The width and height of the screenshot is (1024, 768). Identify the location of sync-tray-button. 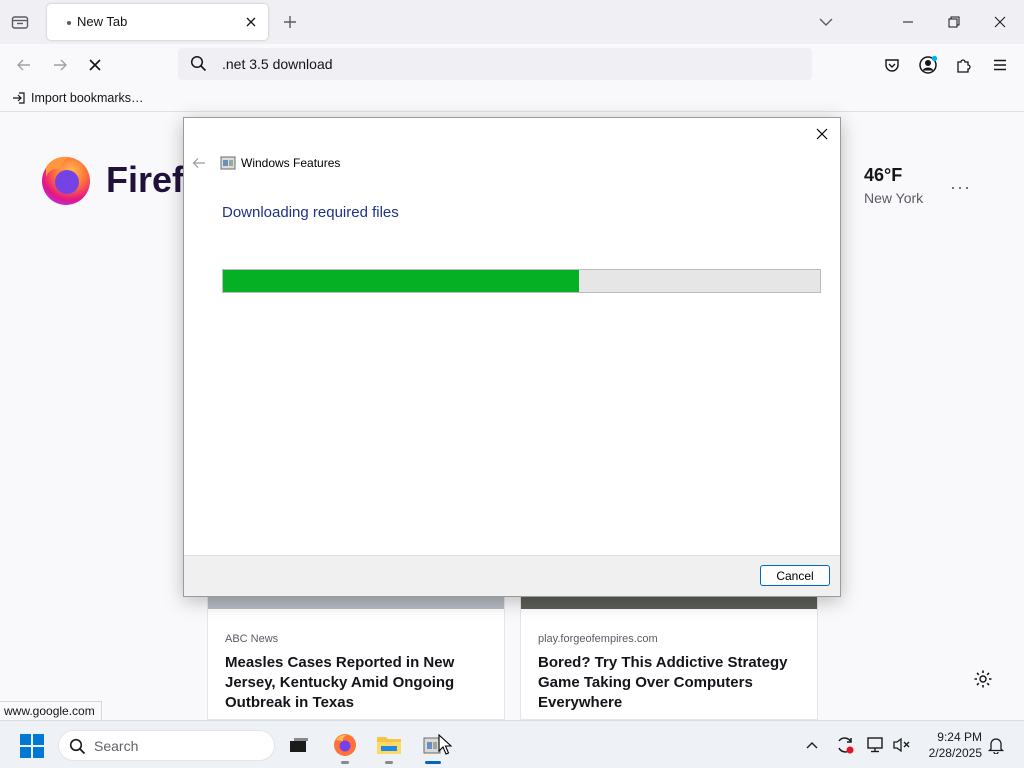
(845, 745).